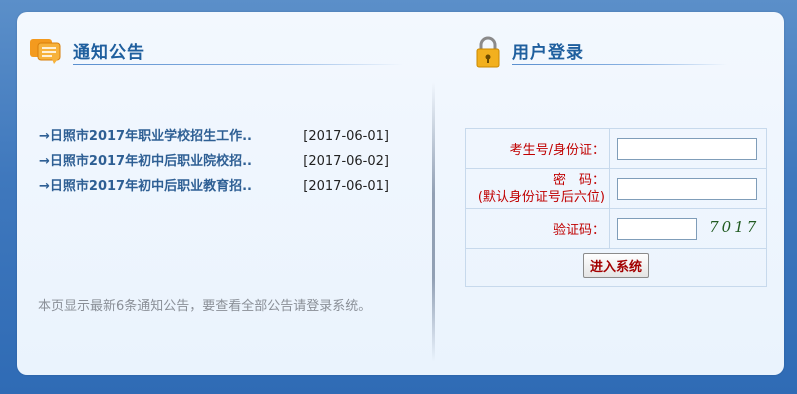 This screenshot has width=797, height=394. What do you see at coordinates (488, 52) in the screenshot?
I see `padlock-icon` at bounding box center [488, 52].